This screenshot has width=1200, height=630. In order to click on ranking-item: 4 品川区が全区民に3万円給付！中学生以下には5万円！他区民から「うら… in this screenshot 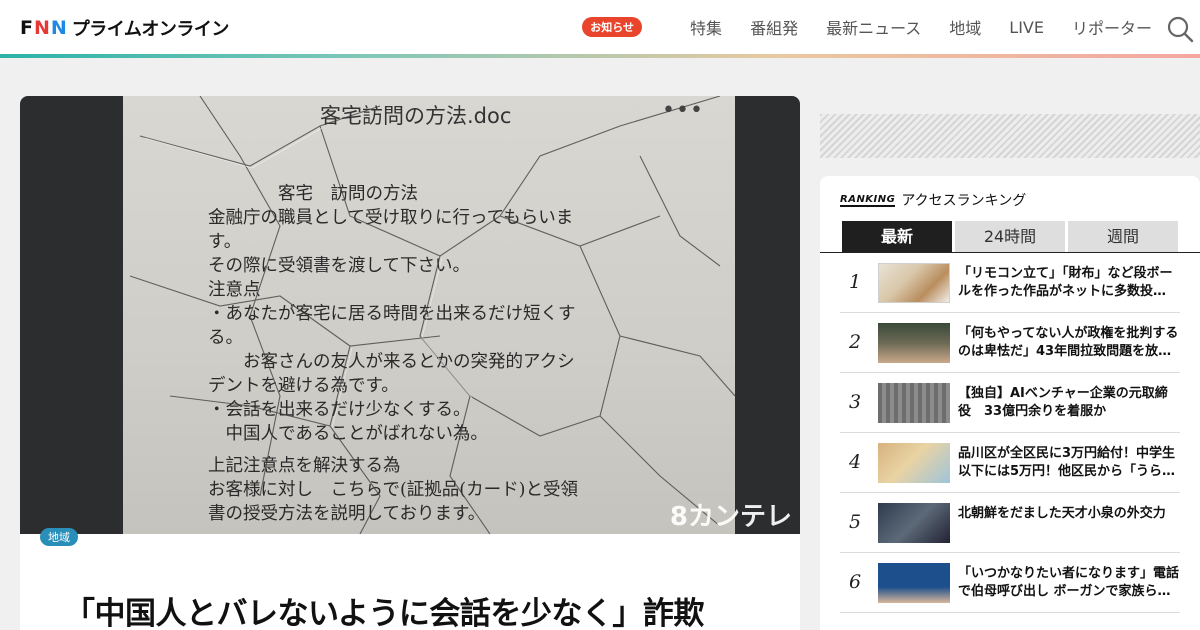, I will do `click(1010, 463)`.